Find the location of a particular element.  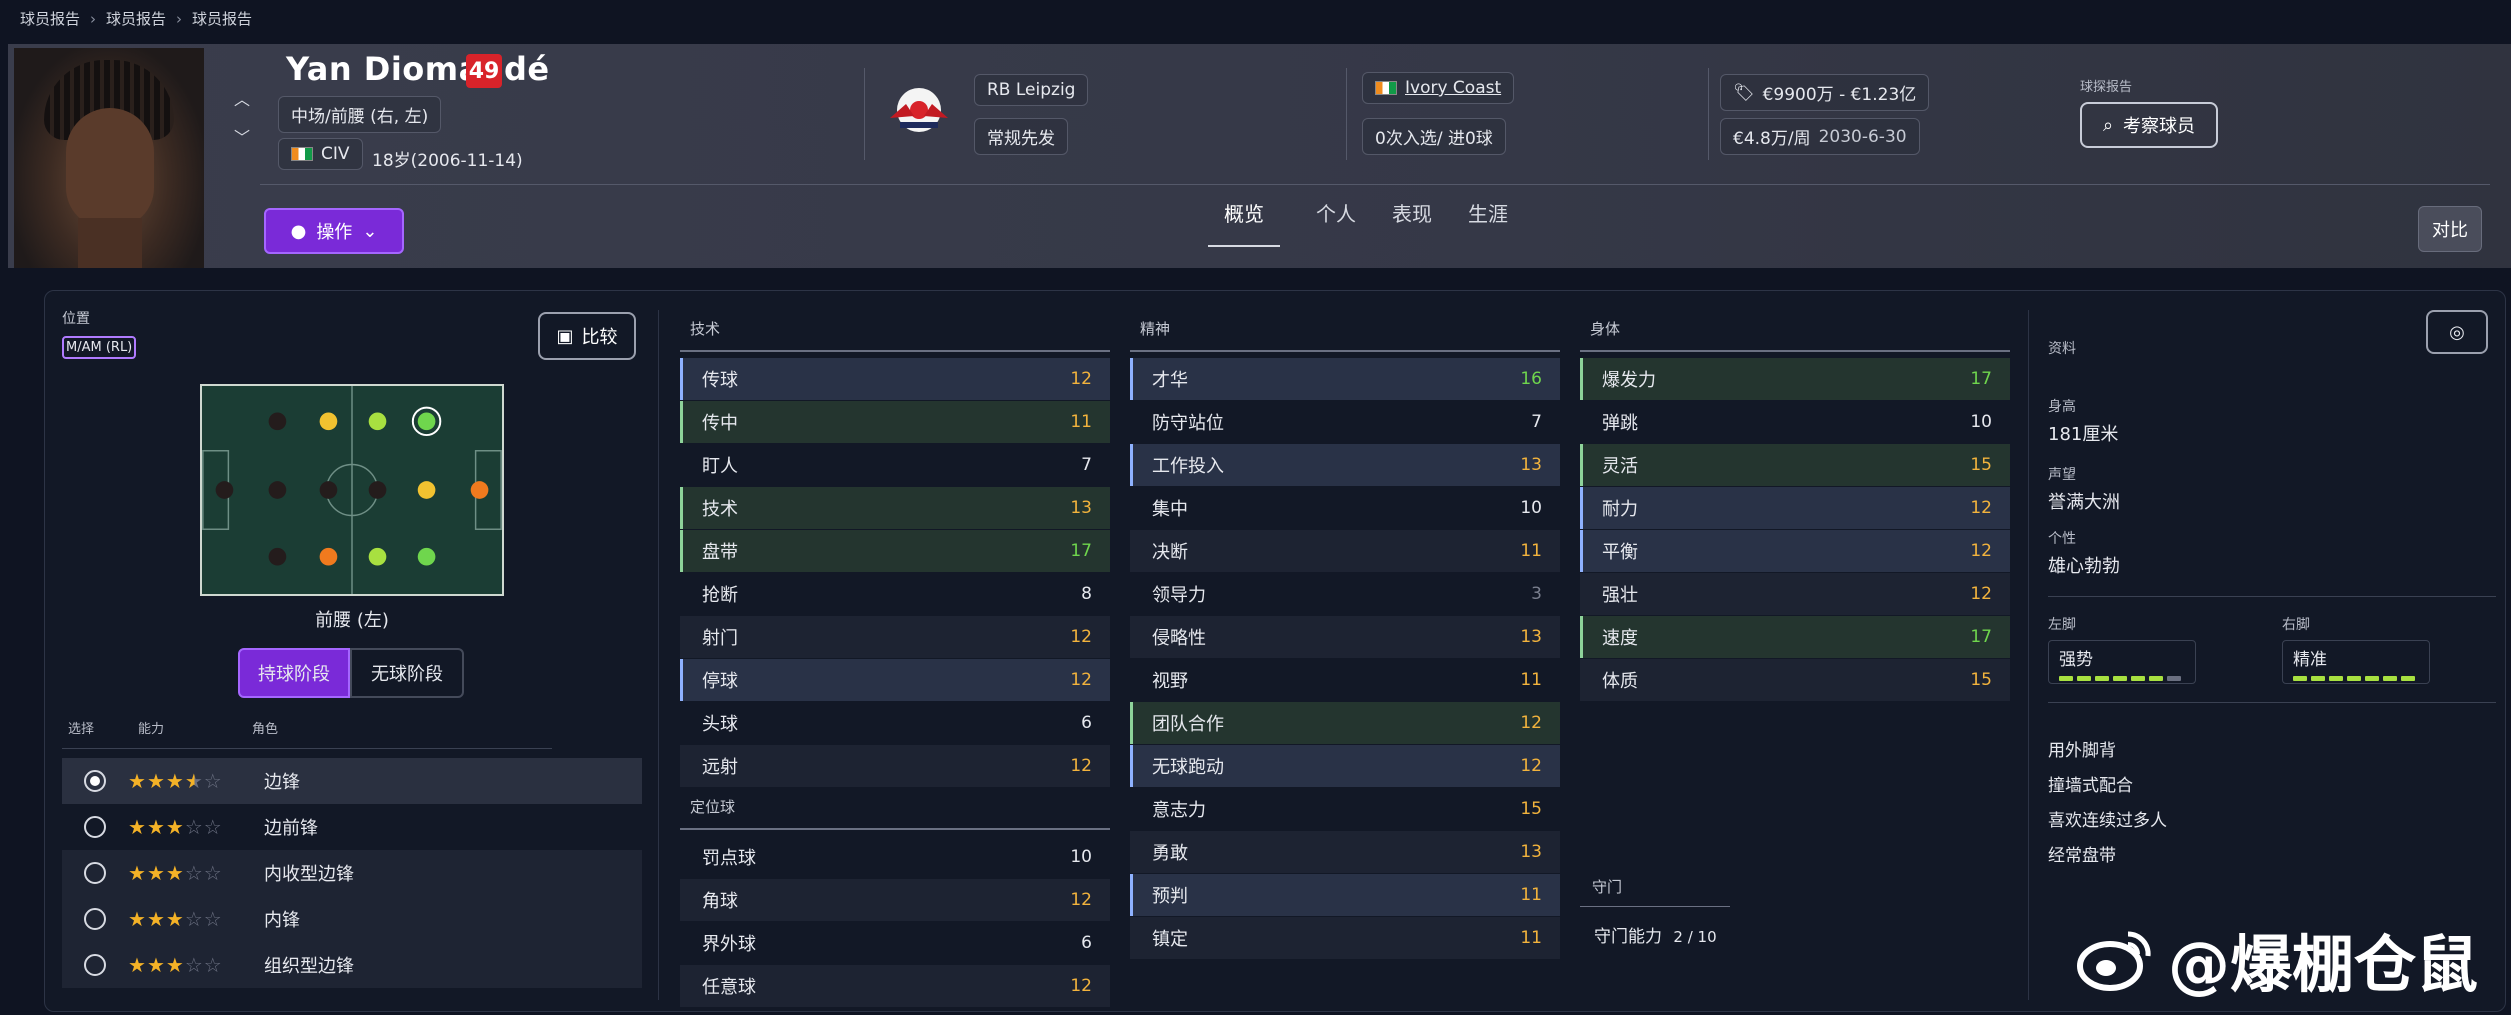

attribute-row: 耐力 12 is located at coordinates (1795, 508).